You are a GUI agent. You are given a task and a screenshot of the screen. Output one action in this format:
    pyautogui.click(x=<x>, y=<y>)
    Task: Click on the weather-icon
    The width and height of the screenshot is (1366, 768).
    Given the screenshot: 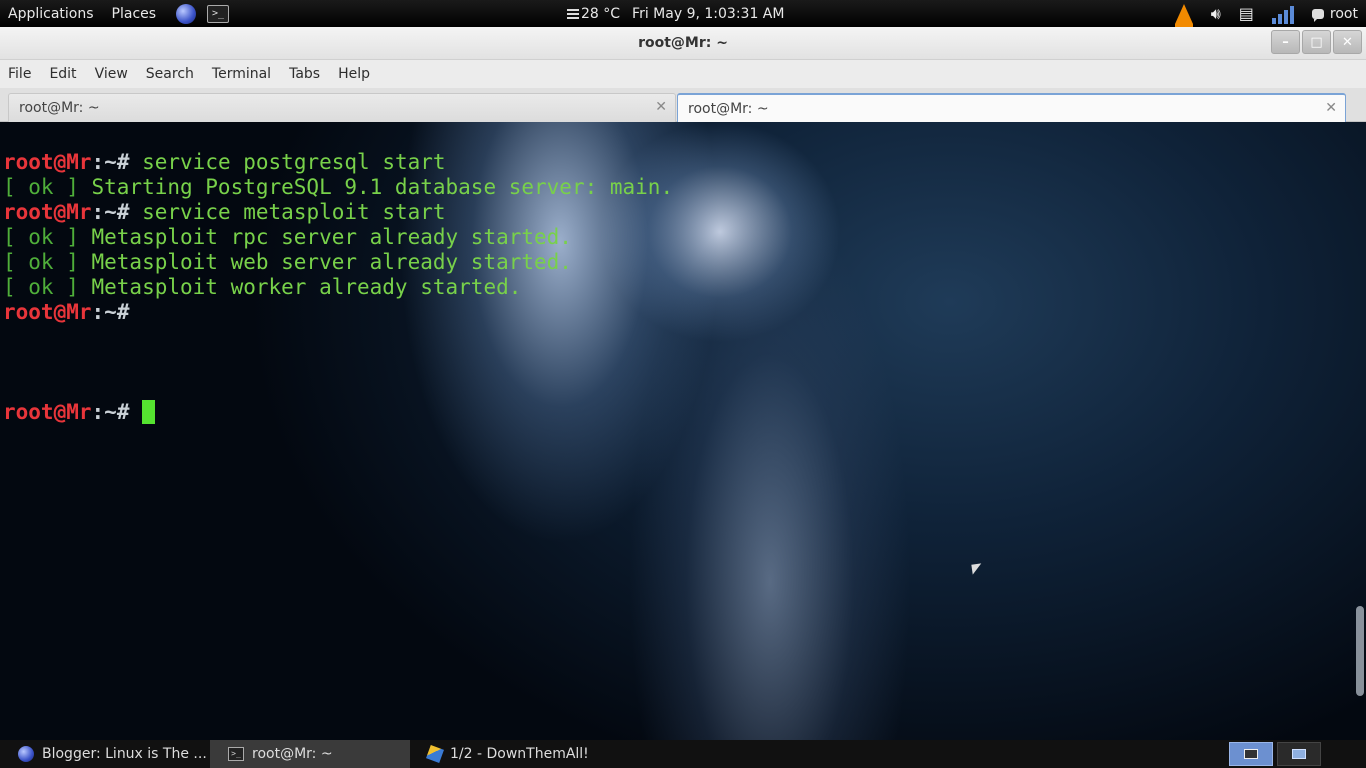 What is the action you would take?
    pyautogui.click(x=573, y=13)
    